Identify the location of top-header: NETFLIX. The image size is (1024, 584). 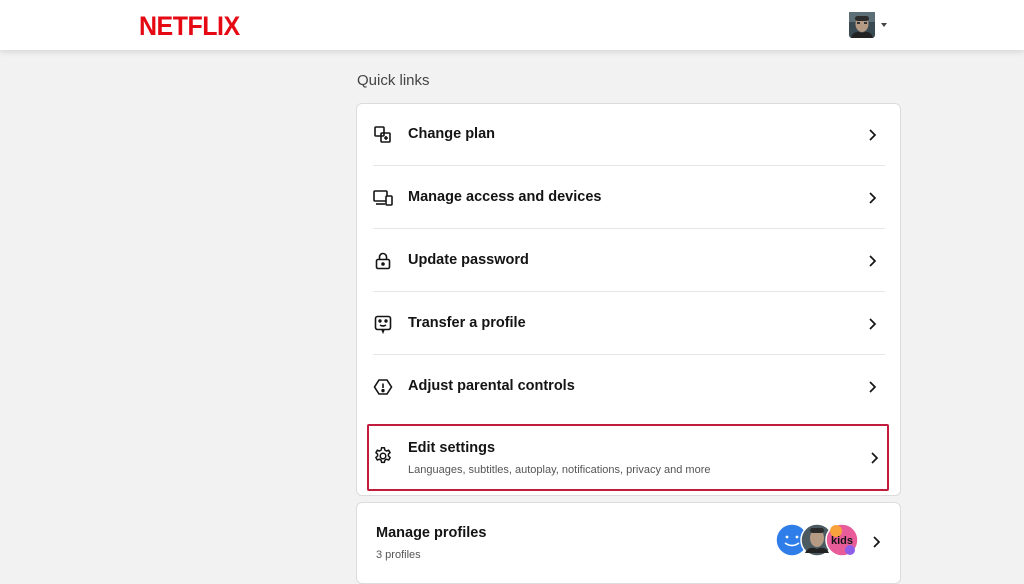
(512, 25).